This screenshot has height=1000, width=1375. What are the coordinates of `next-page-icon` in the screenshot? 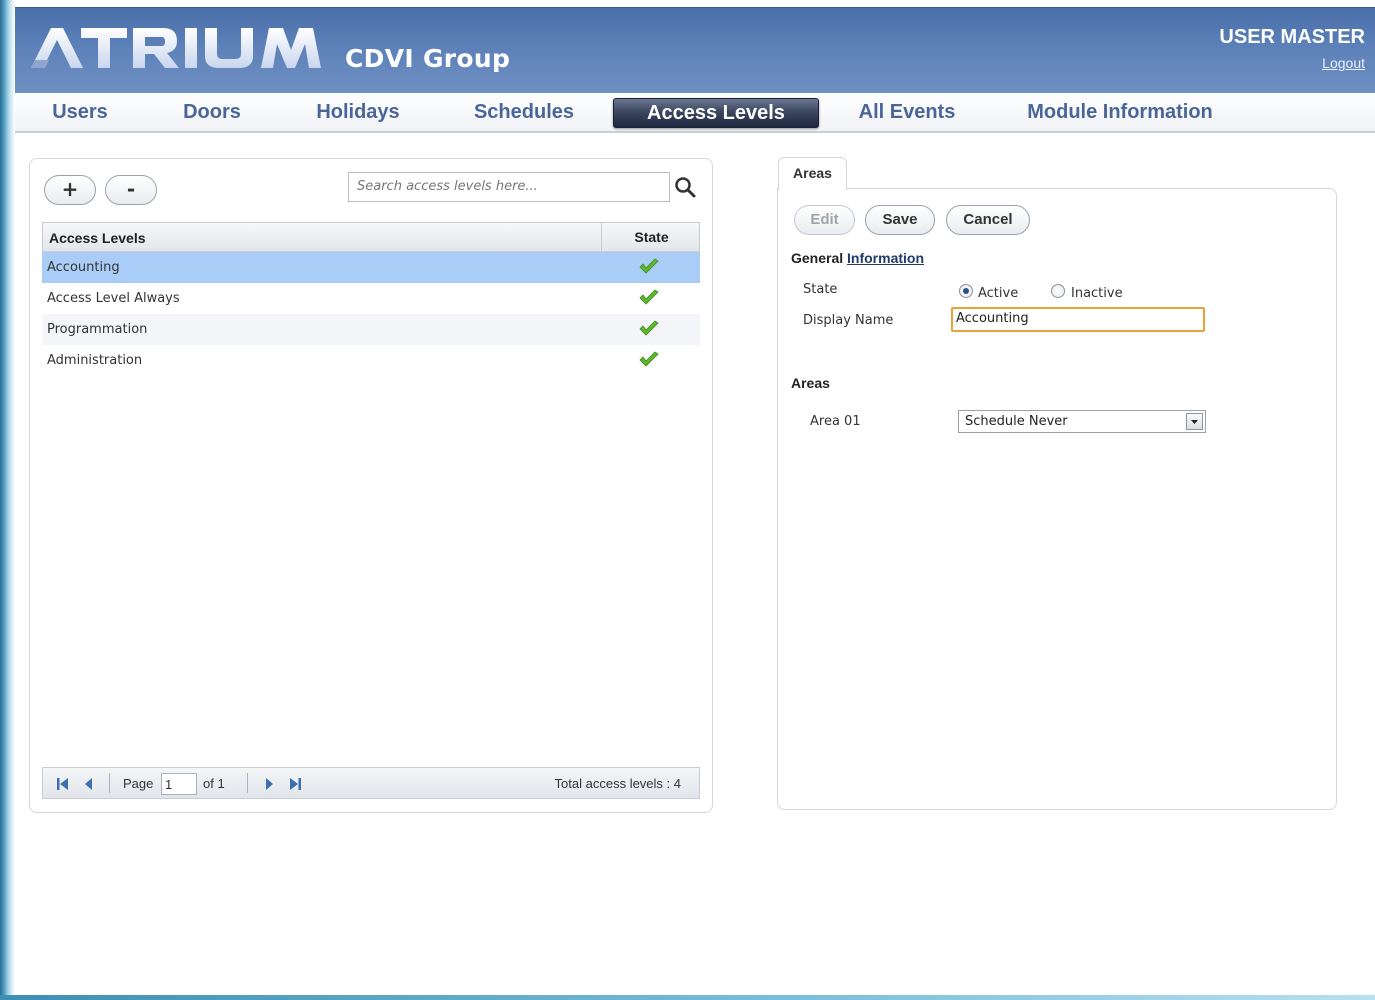 It's located at (269, 784).